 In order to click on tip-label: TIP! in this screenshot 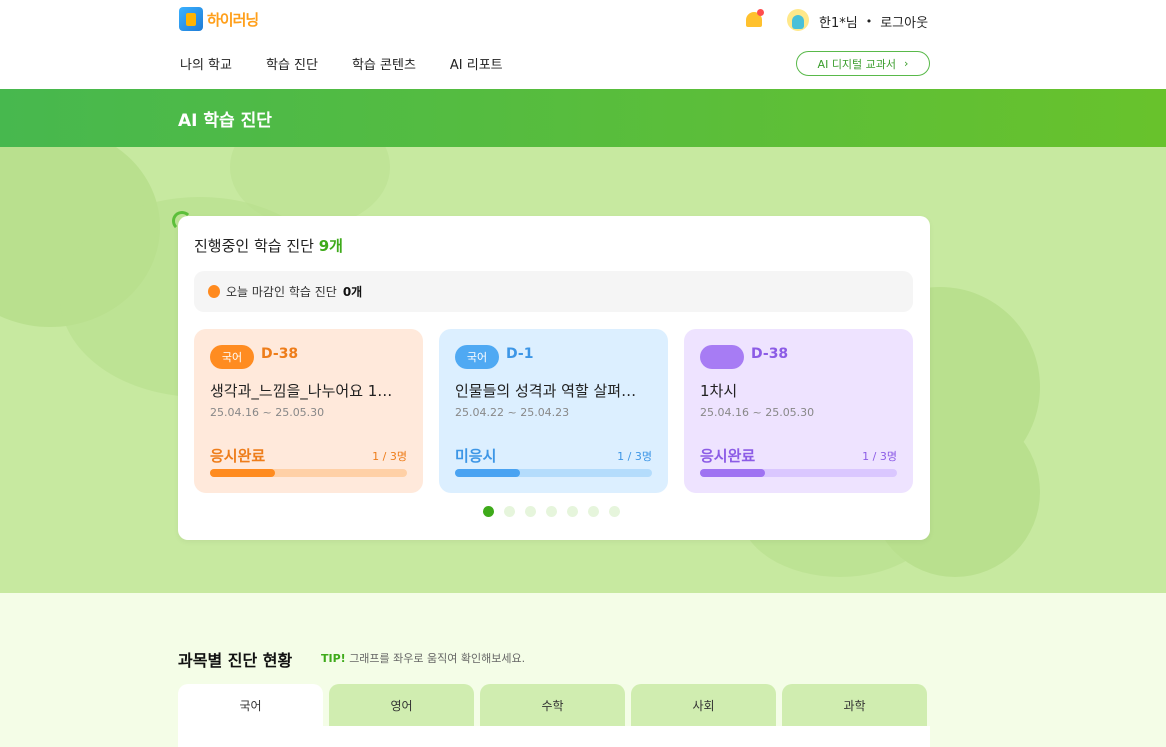, I will do `click(333, 658)`.